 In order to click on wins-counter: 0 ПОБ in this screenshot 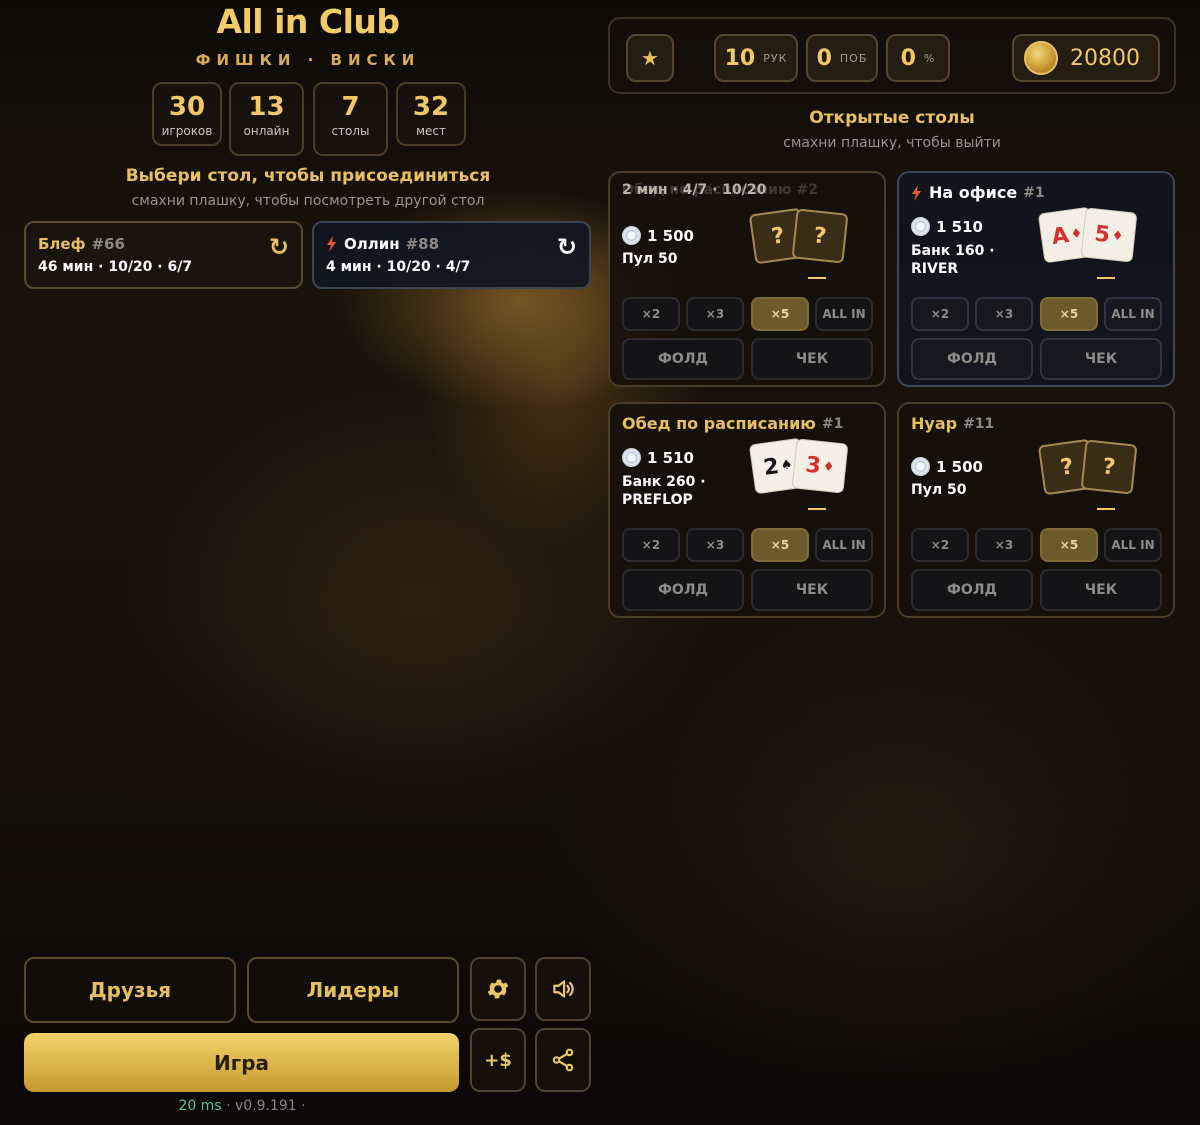, I will do `click(842, 58)`.